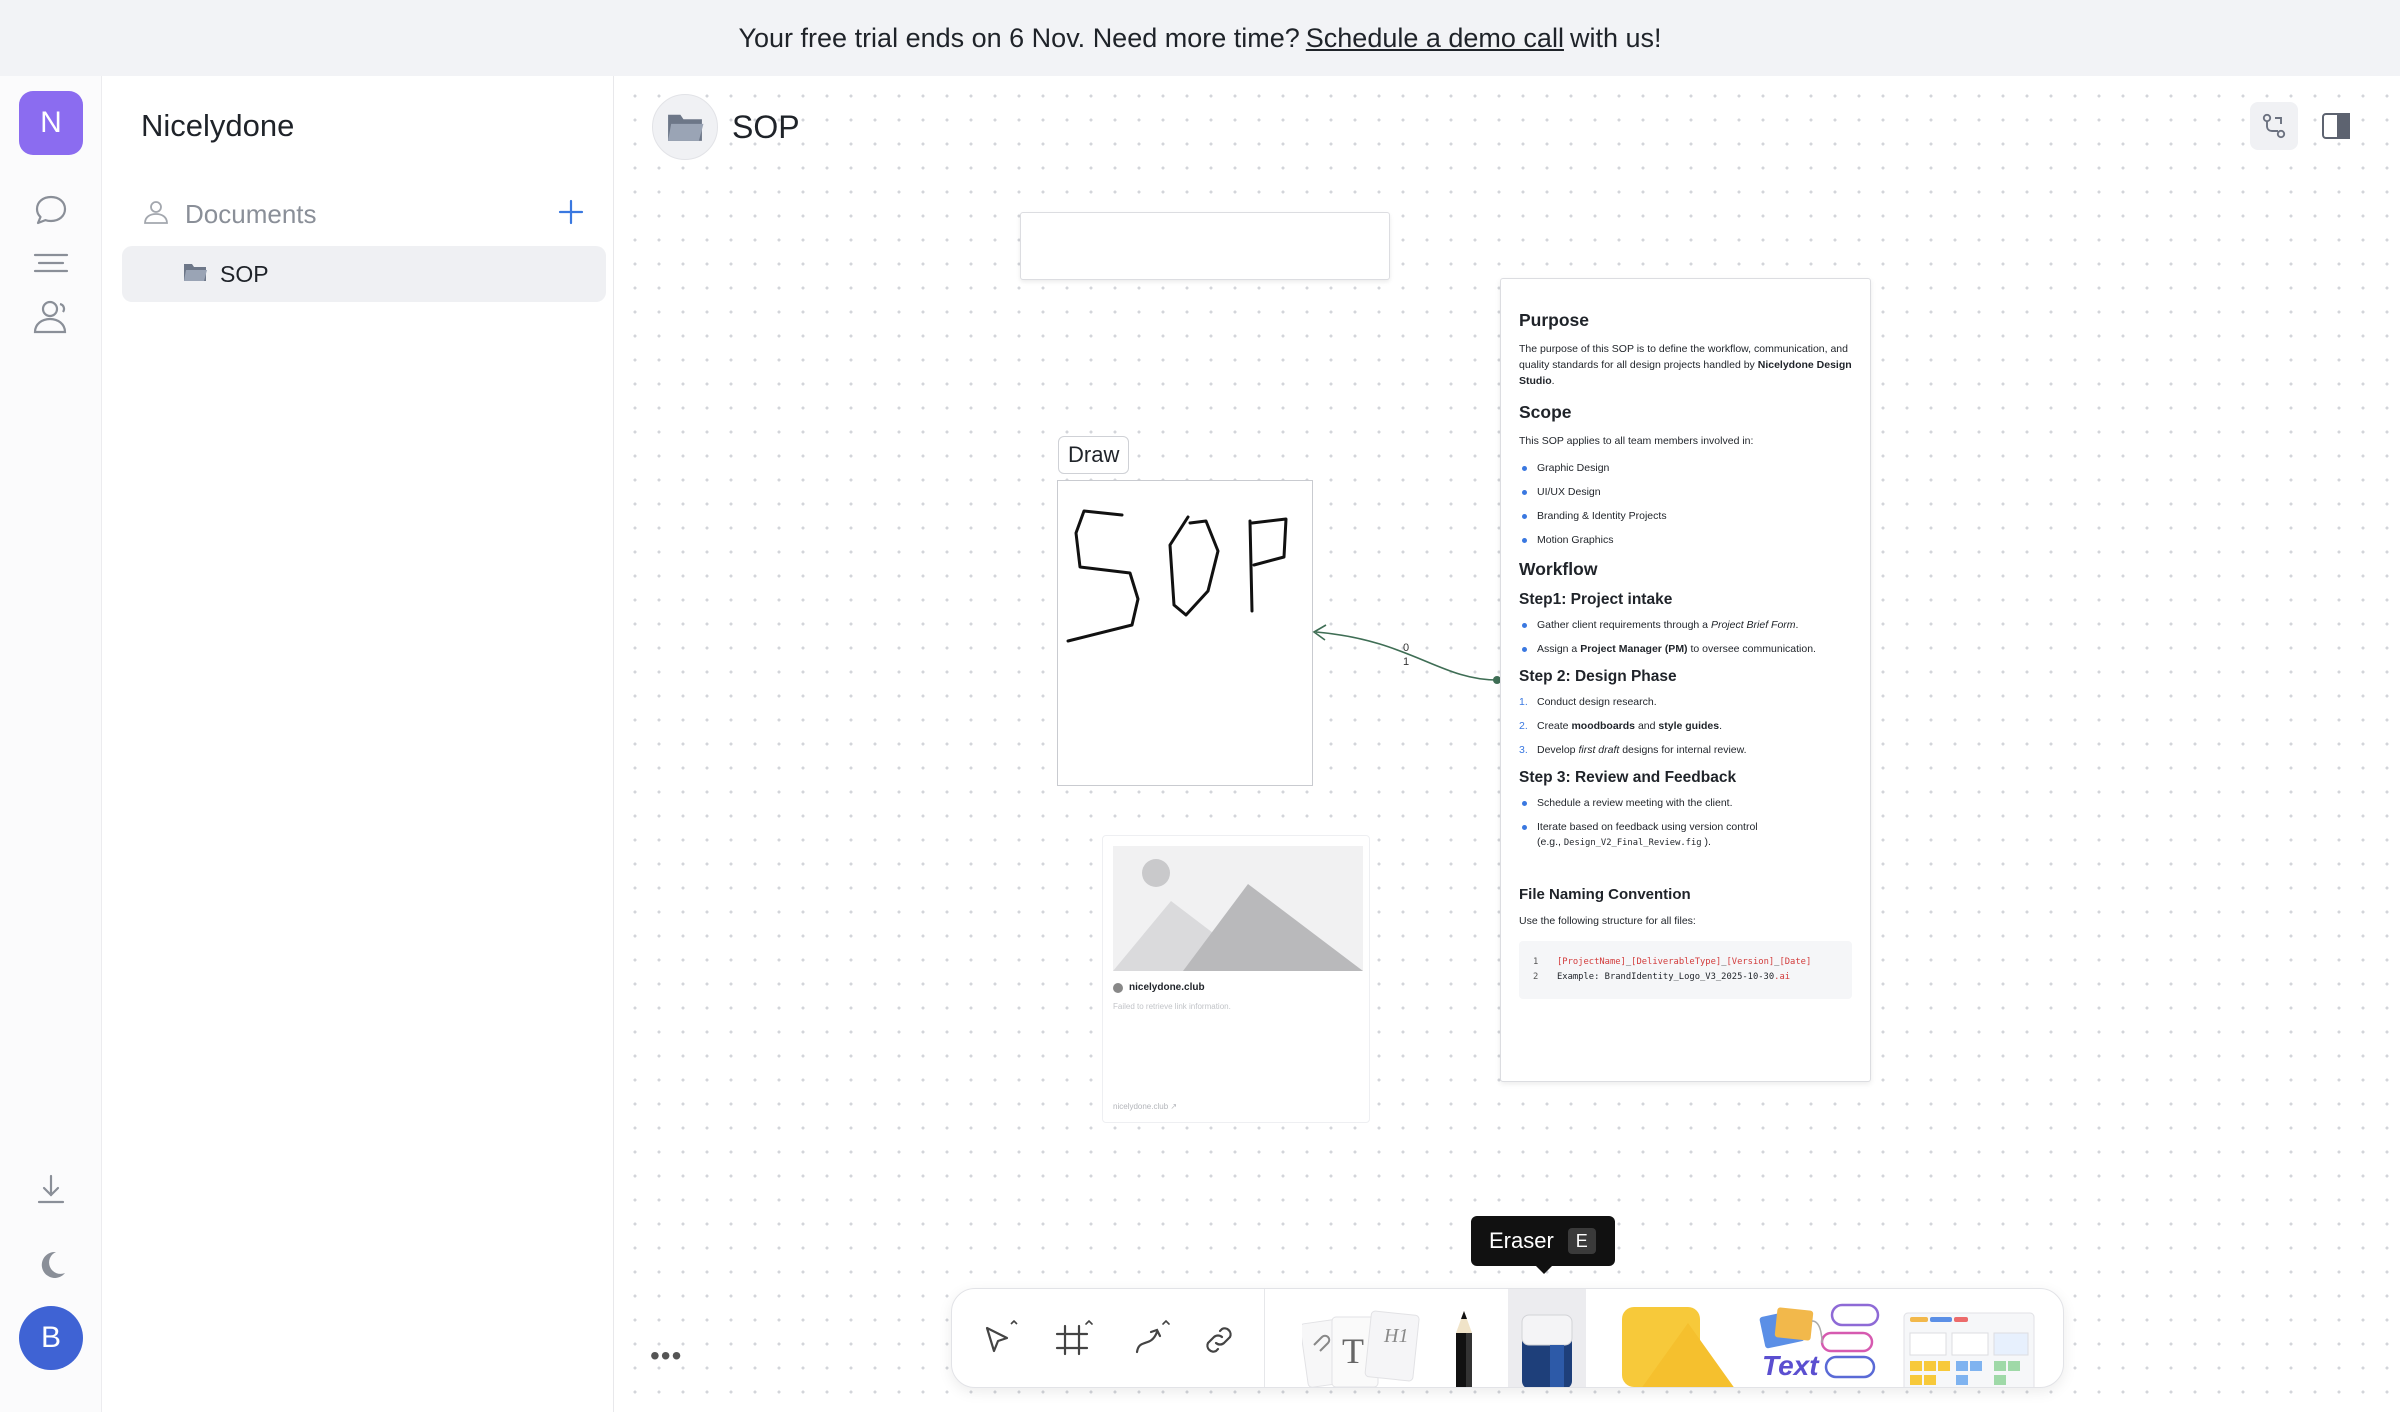 Image resolution: width=2400 pixels, height=1412 pixels. What do you see at coordinates (1464, 1347) in the screenshot?
I see `pen-tool-icon` at bounding box center [1464, 1347].